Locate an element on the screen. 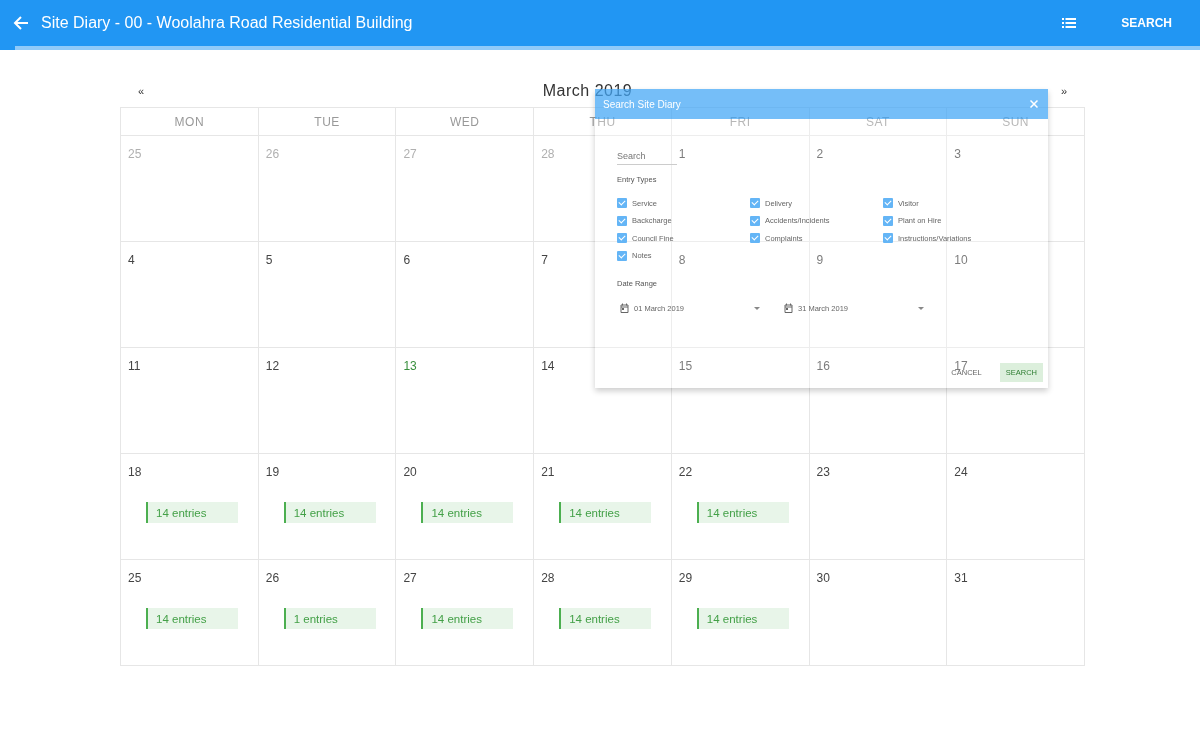 This screenshot has height=748, width=1200. day-number: 30 is located at coordinates (823, 578).